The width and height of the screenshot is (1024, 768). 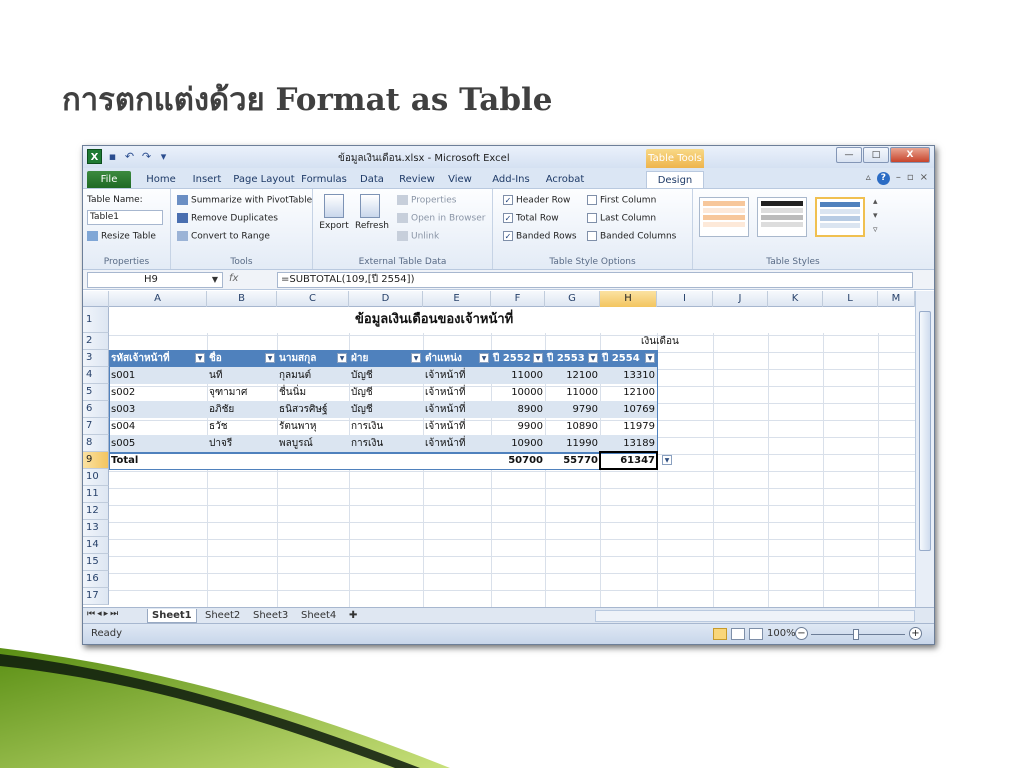 What do you see at coordinates (518, 358) in the screenshot?
I see `header-year-2552: ปี 2552 ▼` at bounding box center [518, 358].